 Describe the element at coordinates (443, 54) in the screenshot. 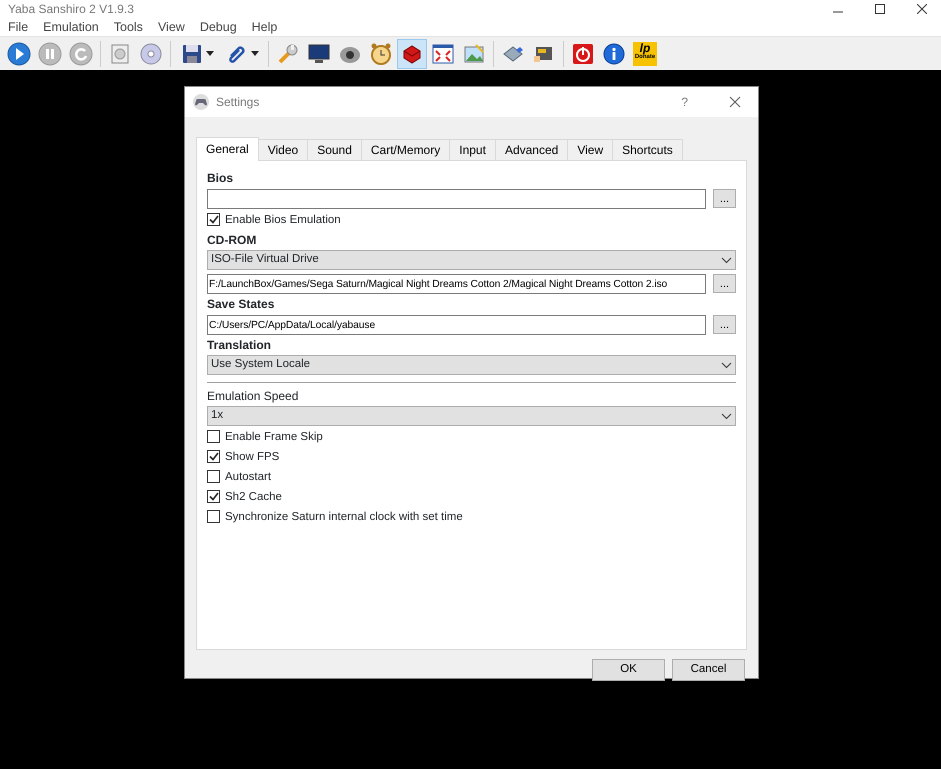

I see `fullscreen-icon` at that location.